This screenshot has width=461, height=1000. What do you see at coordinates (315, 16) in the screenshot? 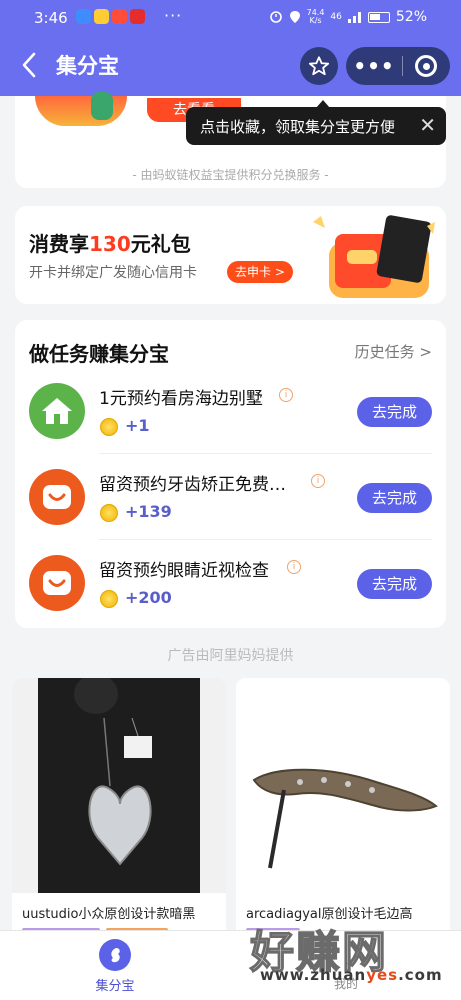
I see `network-speed: 74.4 K/s` at bounding box center [315, 16].